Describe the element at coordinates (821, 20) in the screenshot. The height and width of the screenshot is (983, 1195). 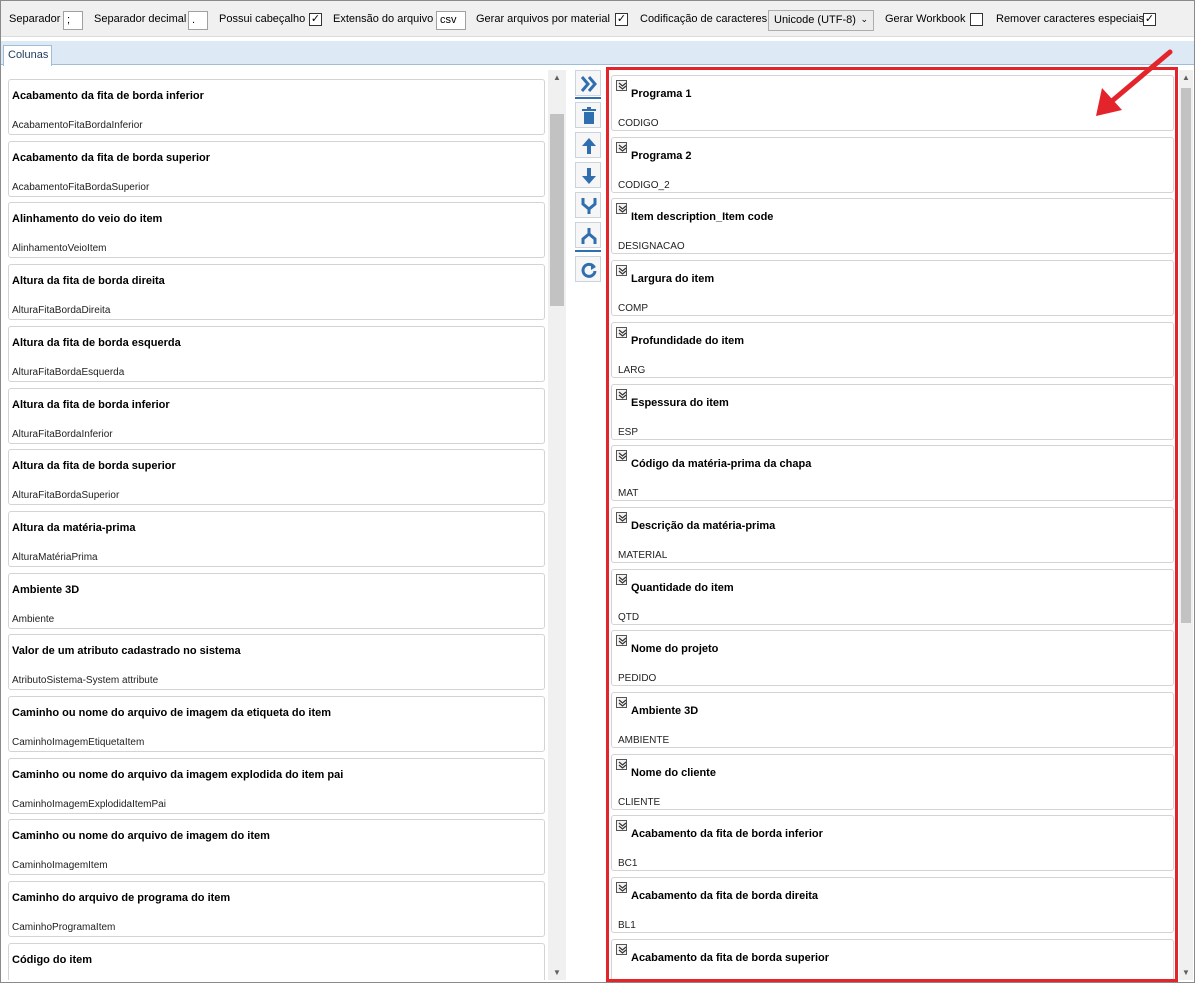
I see `encoding-select: Unicode (UTF-8) ⌄` at that location.